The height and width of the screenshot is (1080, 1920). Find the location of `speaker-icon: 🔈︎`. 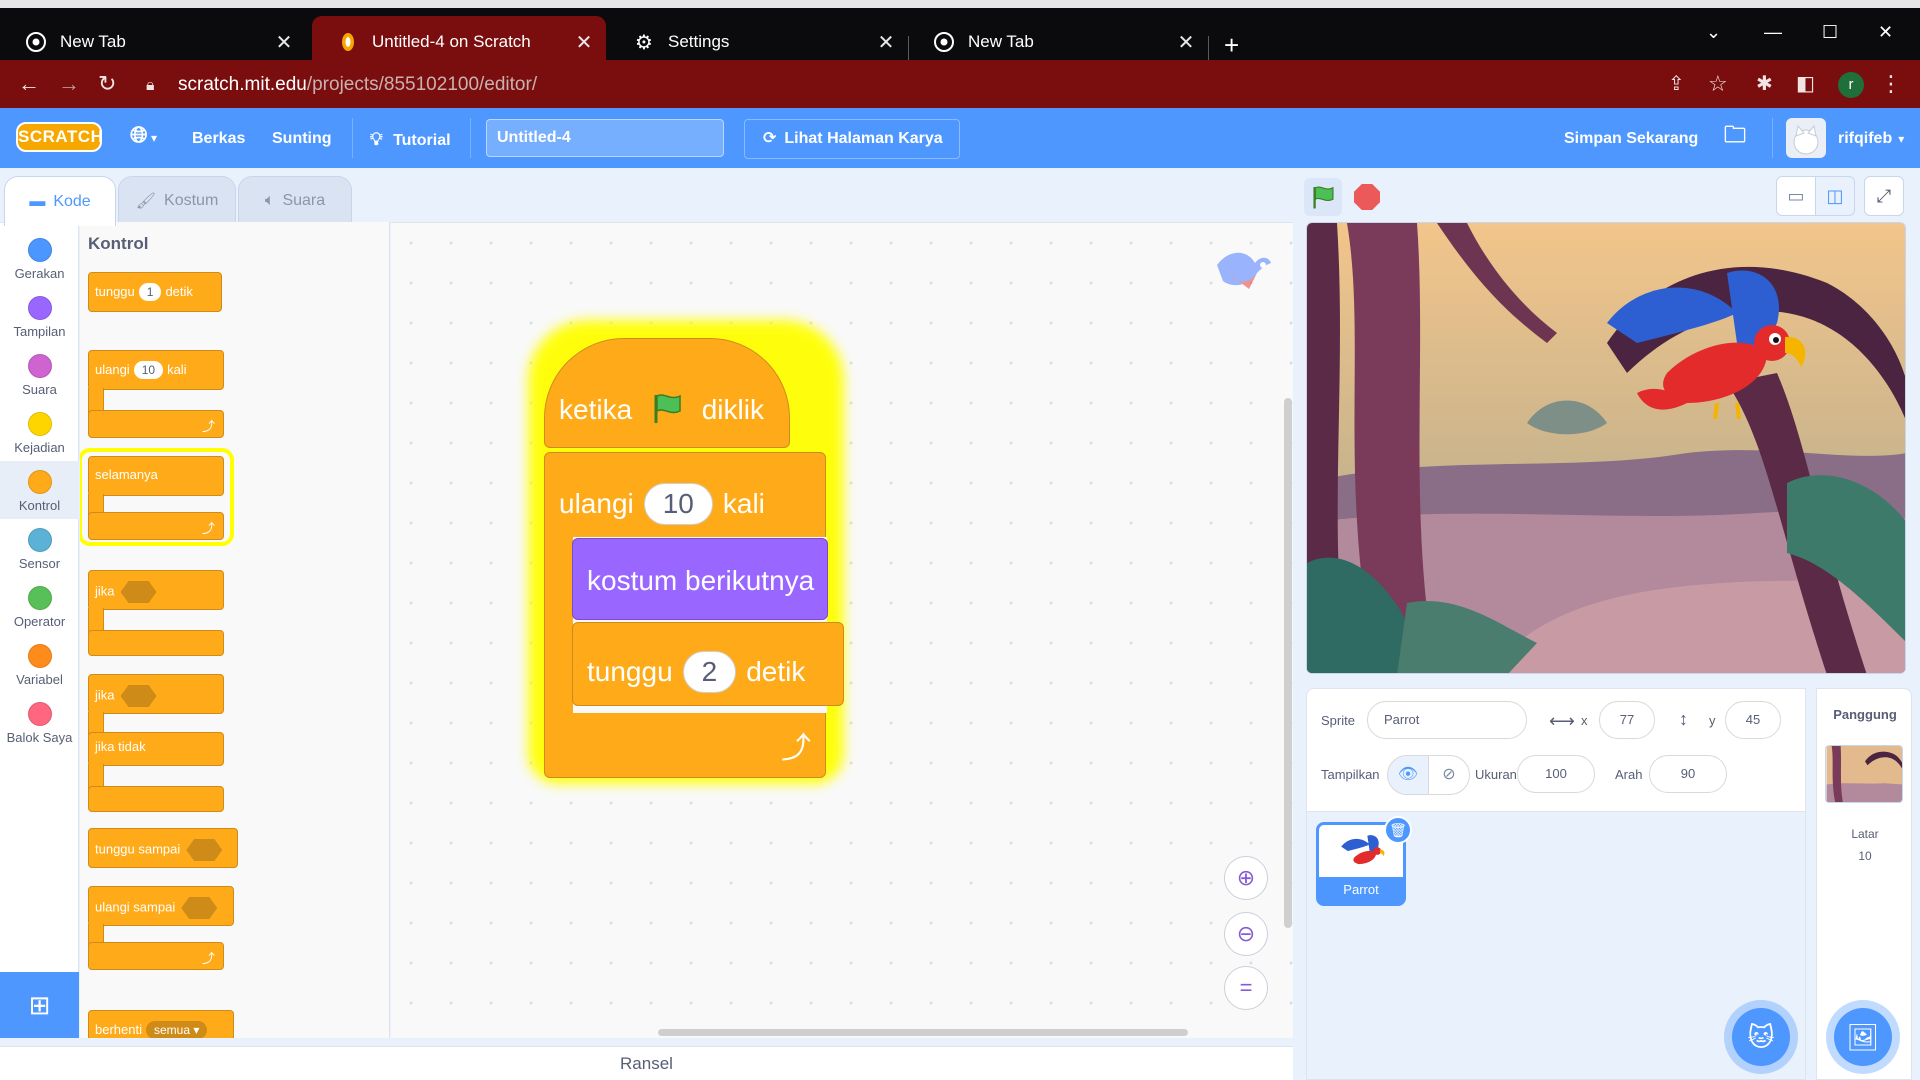

speaker-icon: 🔈︎ is located at coordinates (269, 200).